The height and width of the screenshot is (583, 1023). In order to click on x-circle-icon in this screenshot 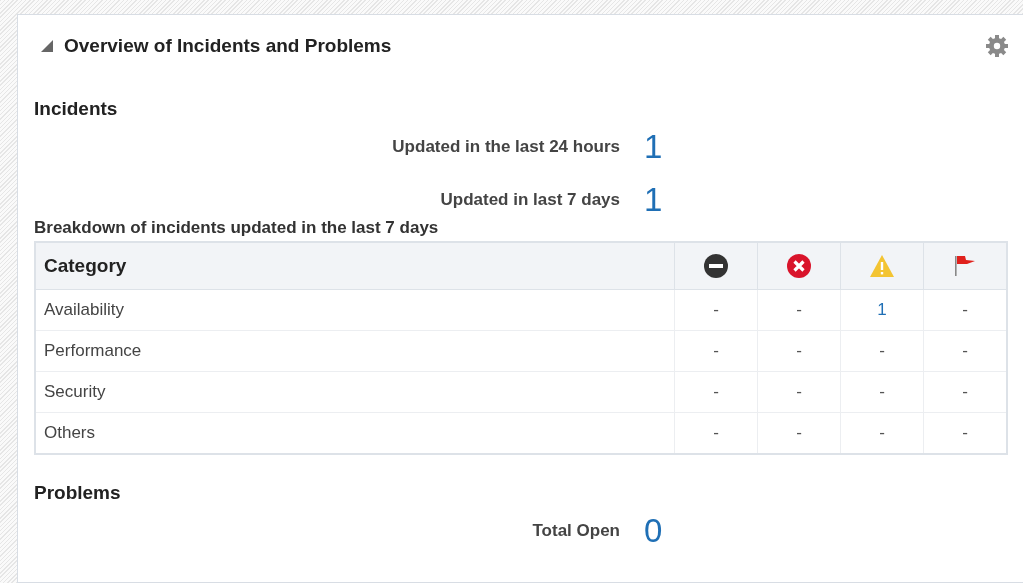, I will do `click(799, 266)`.